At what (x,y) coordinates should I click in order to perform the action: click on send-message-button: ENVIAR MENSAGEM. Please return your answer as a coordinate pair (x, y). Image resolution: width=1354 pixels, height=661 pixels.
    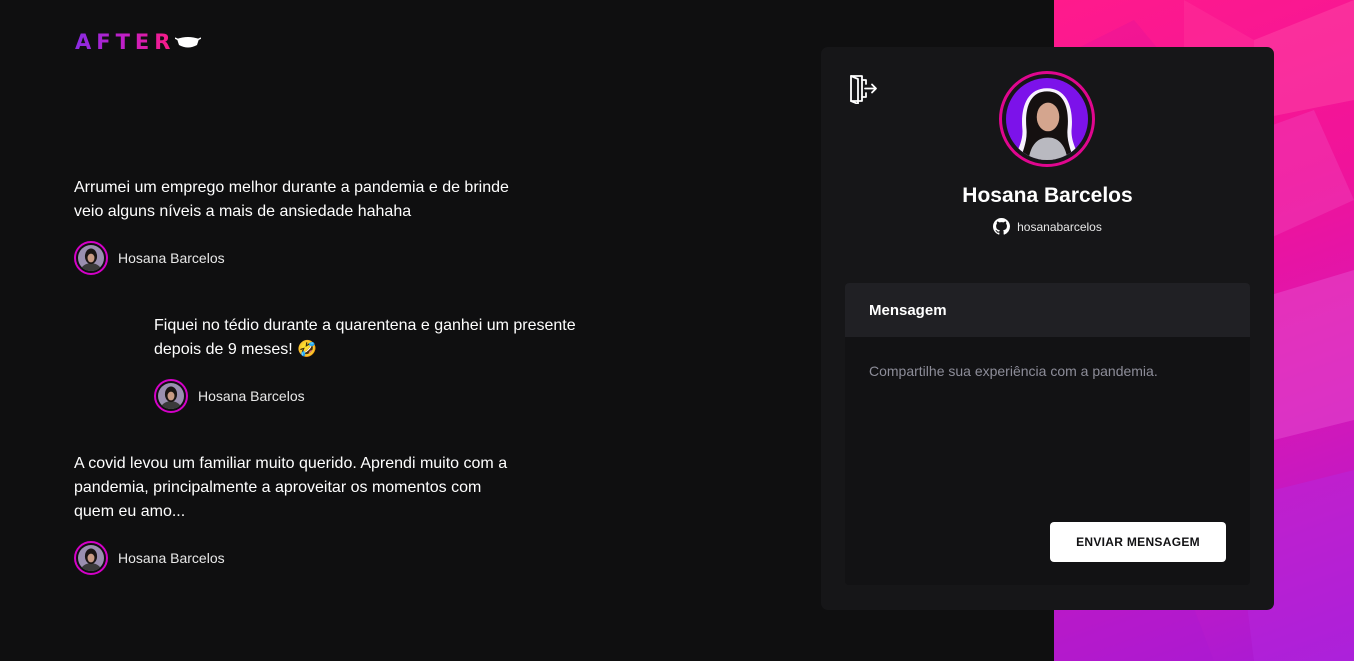
    Looking at the image, I should click on (1138, 542).